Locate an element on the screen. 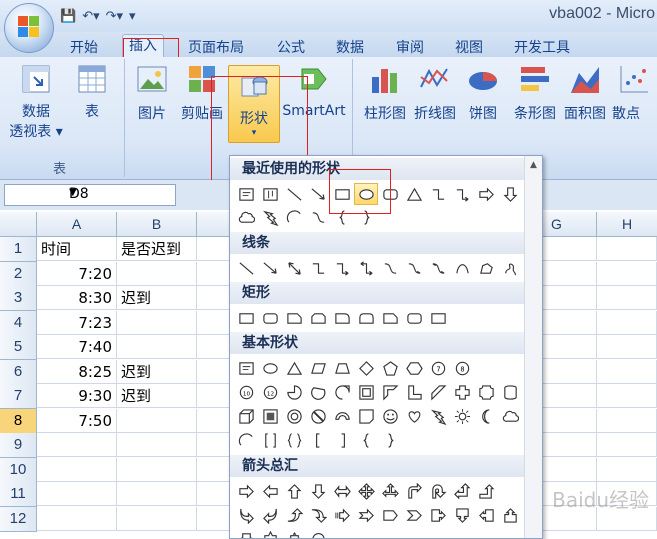 The height and width of the screenshot is (539, 657). bar-chart-button: 条形图 is located at coordinates (535, 93).